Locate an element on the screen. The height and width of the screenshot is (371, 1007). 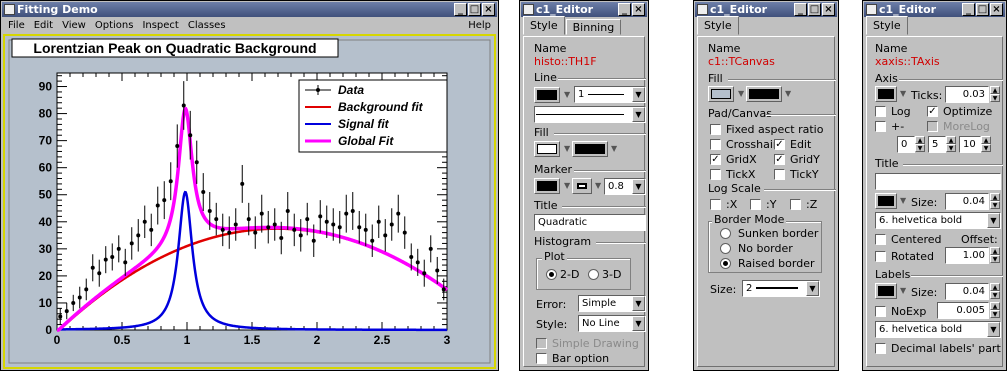
logz-checkbox is located at coordinates (795, 204).